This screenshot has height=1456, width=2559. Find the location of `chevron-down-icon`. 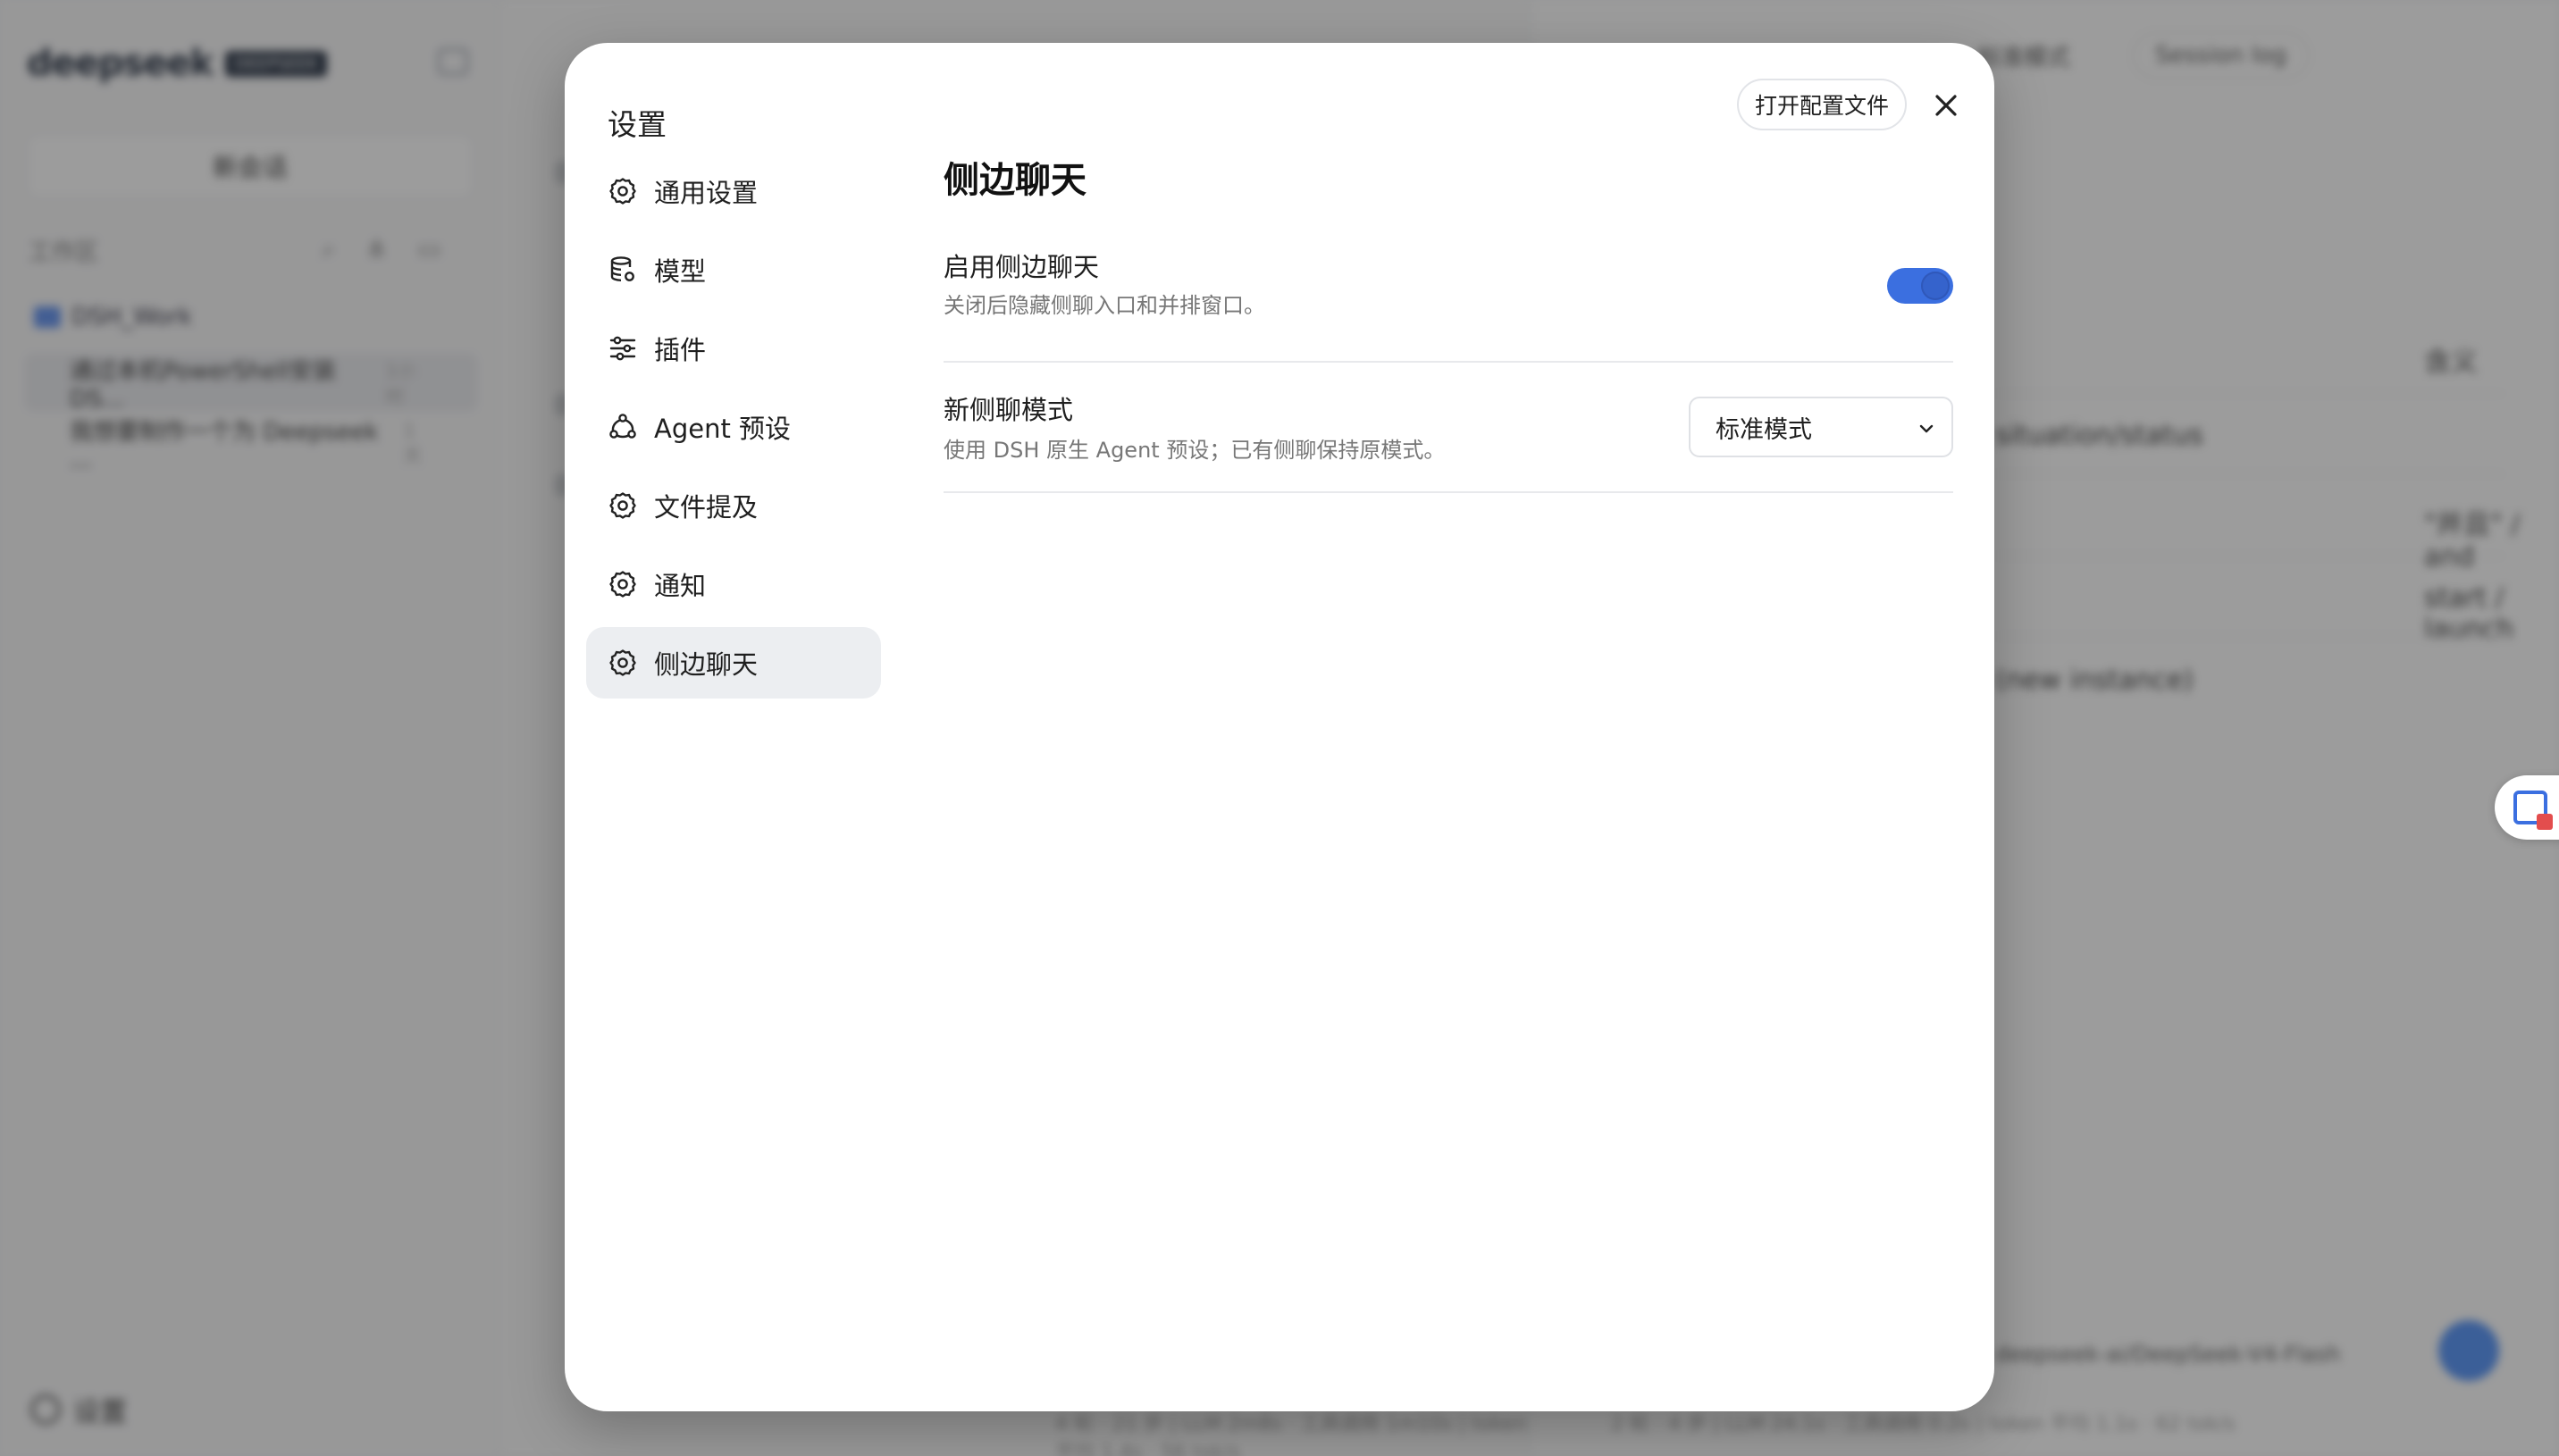

chevron-down-icon is located at coordinates (1927, 428).